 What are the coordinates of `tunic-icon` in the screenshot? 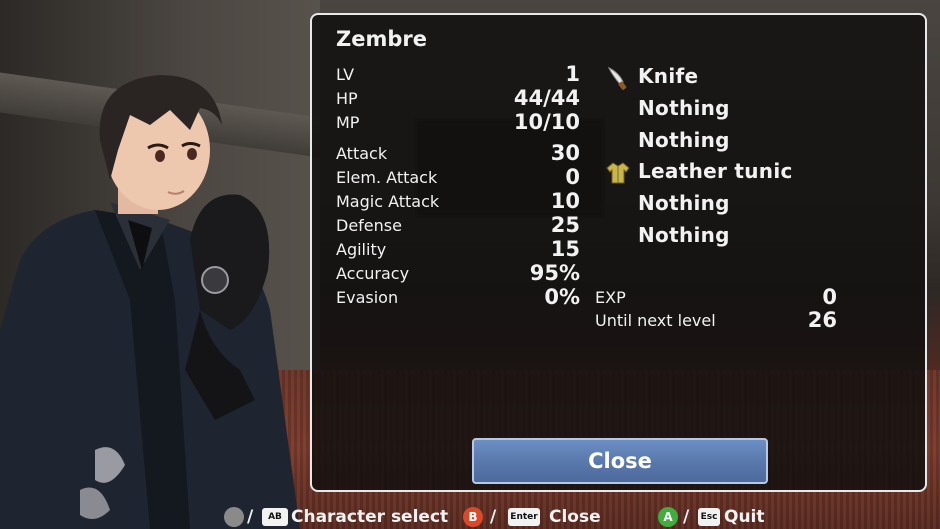 It's located at (618, 173).